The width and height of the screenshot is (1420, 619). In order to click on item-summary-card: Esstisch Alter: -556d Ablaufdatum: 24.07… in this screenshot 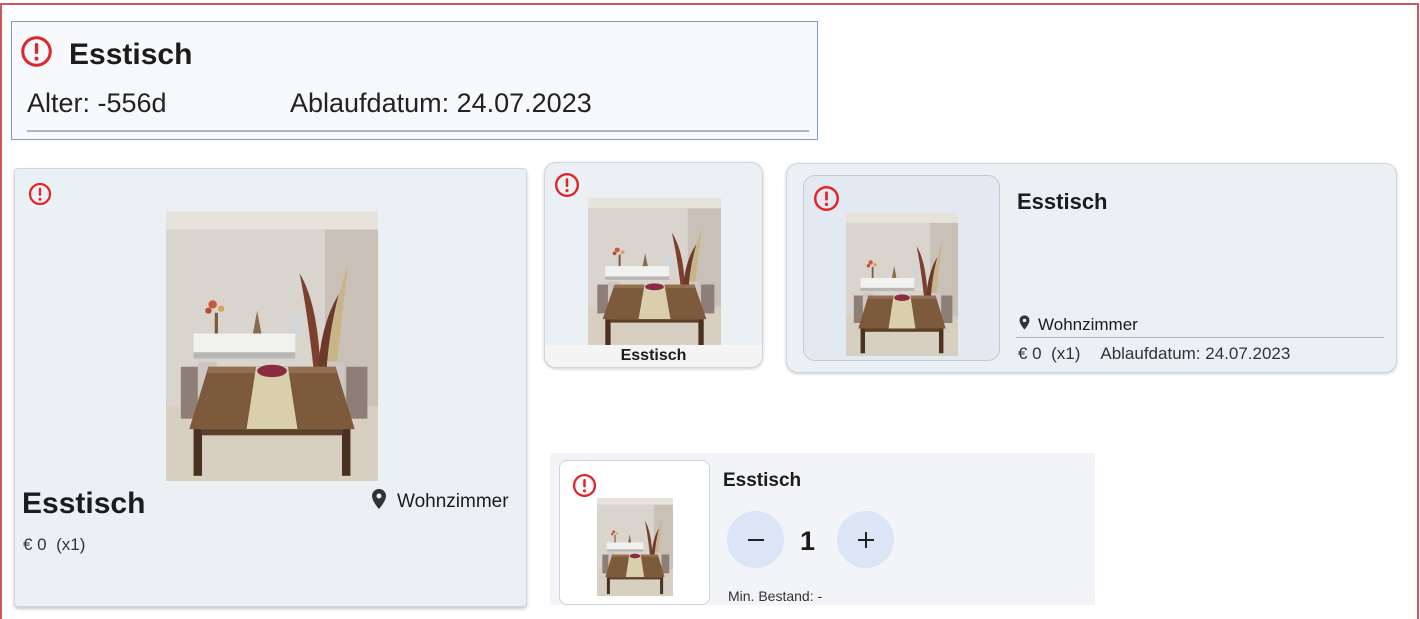, I will do `click(414, 80)`.